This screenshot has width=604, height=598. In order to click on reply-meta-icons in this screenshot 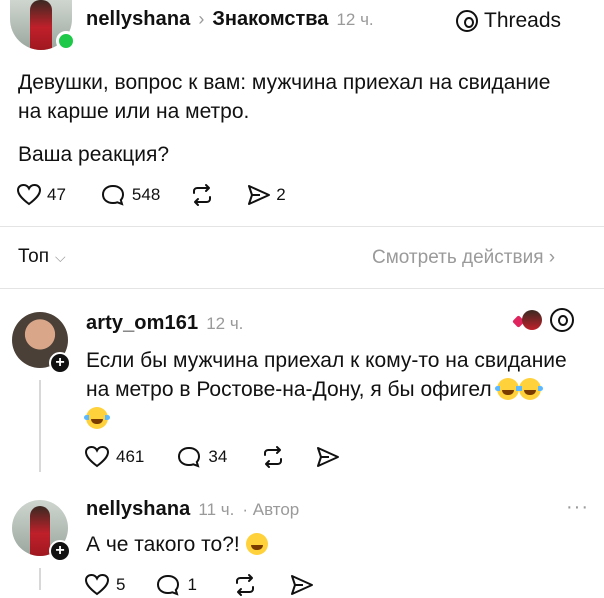, I will do `click(543, 320)`.